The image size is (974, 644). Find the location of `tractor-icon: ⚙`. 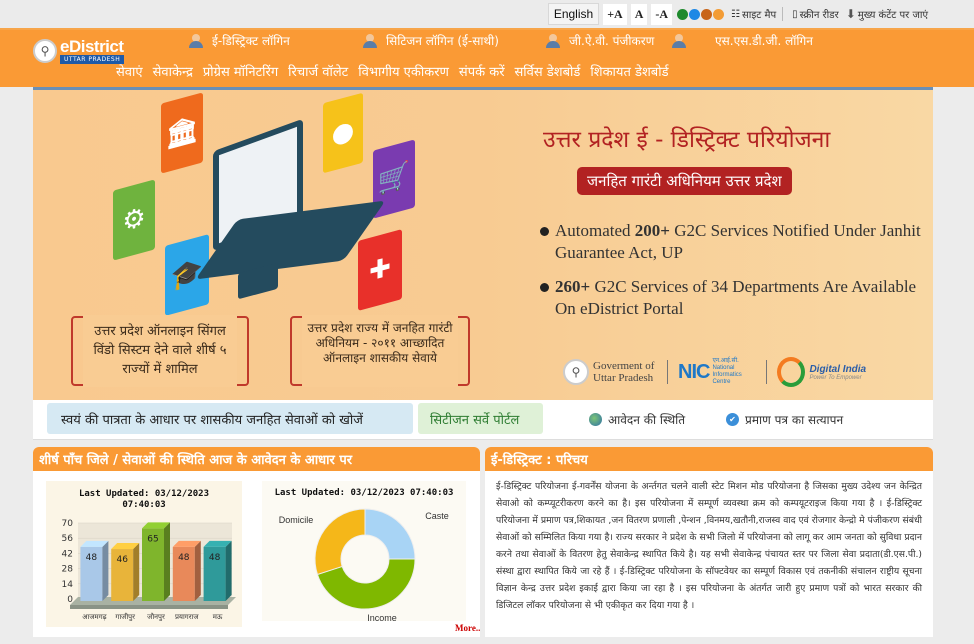

tractor-icon: ⚙ is located at coordinates (134, 220).